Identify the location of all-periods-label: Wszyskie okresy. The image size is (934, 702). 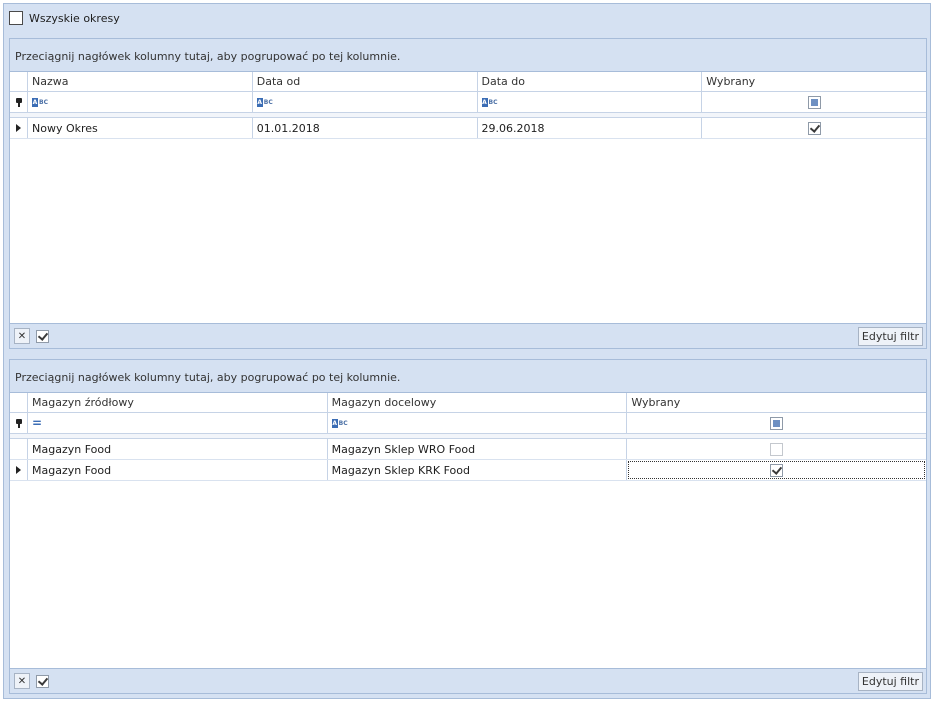
(74, 18).